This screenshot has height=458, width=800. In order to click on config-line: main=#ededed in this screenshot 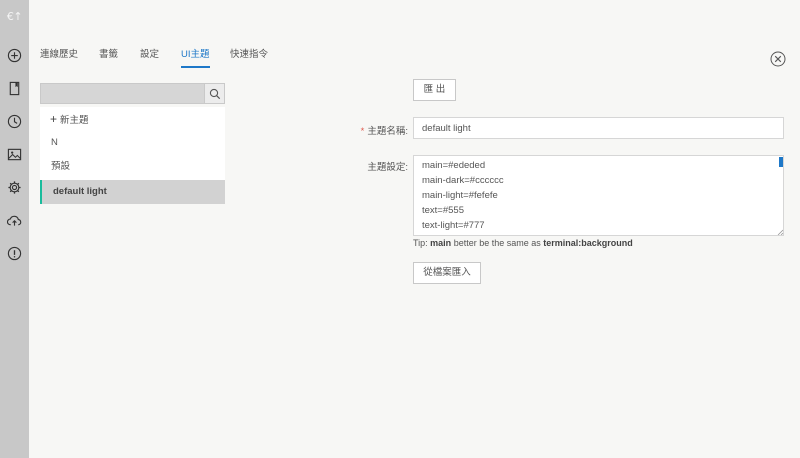, I will do `click(454, 165)`.